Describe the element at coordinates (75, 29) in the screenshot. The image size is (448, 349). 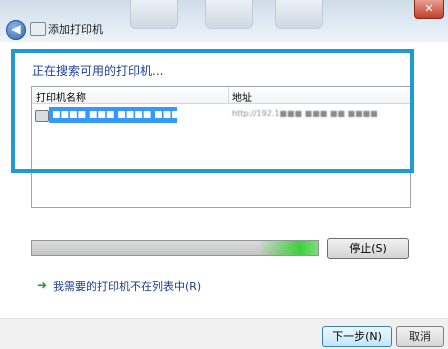
I see `window-title: 添加打印机` at that location.